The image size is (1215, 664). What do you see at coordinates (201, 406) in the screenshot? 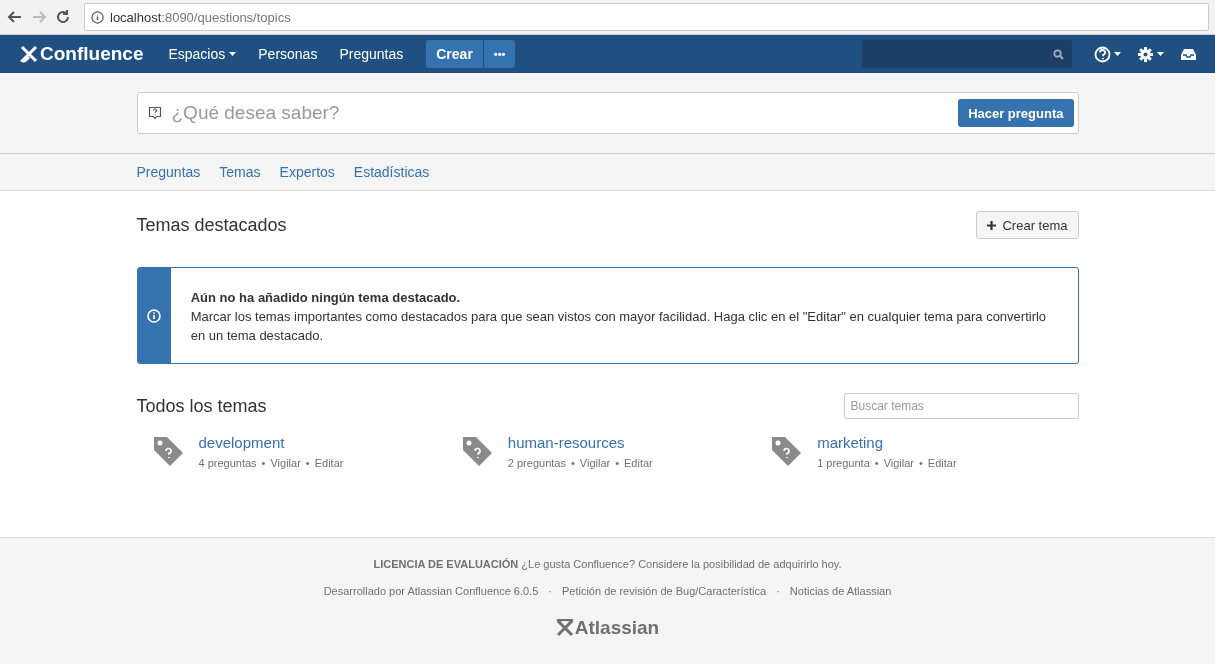
I see `section-title: Todos los temas` at bounding box center [201, 406].